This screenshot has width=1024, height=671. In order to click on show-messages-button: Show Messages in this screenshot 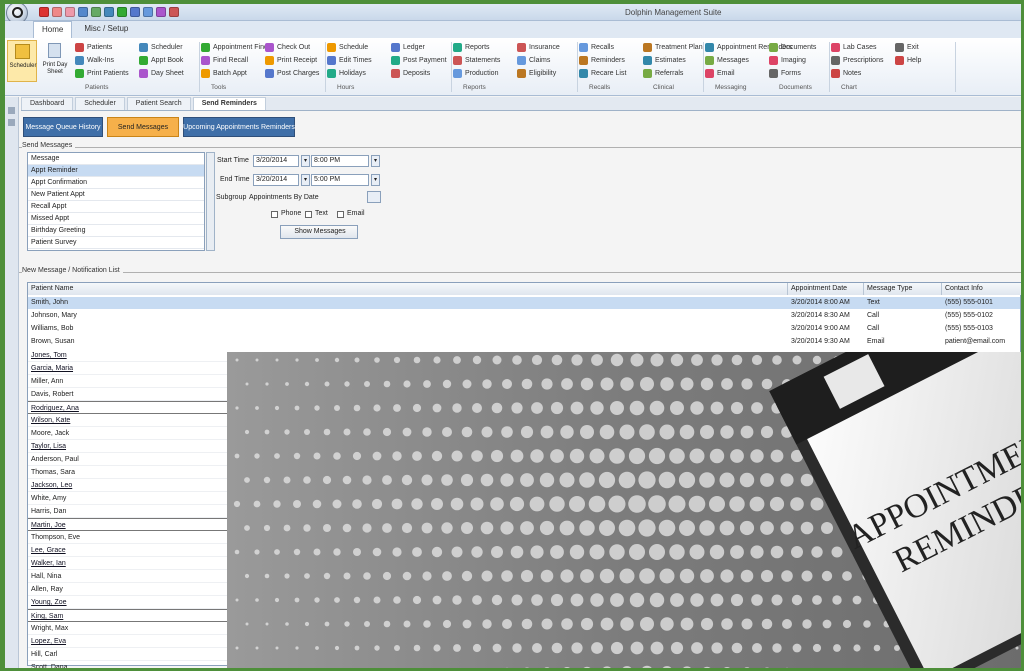, I will do `click(319, 232)`.